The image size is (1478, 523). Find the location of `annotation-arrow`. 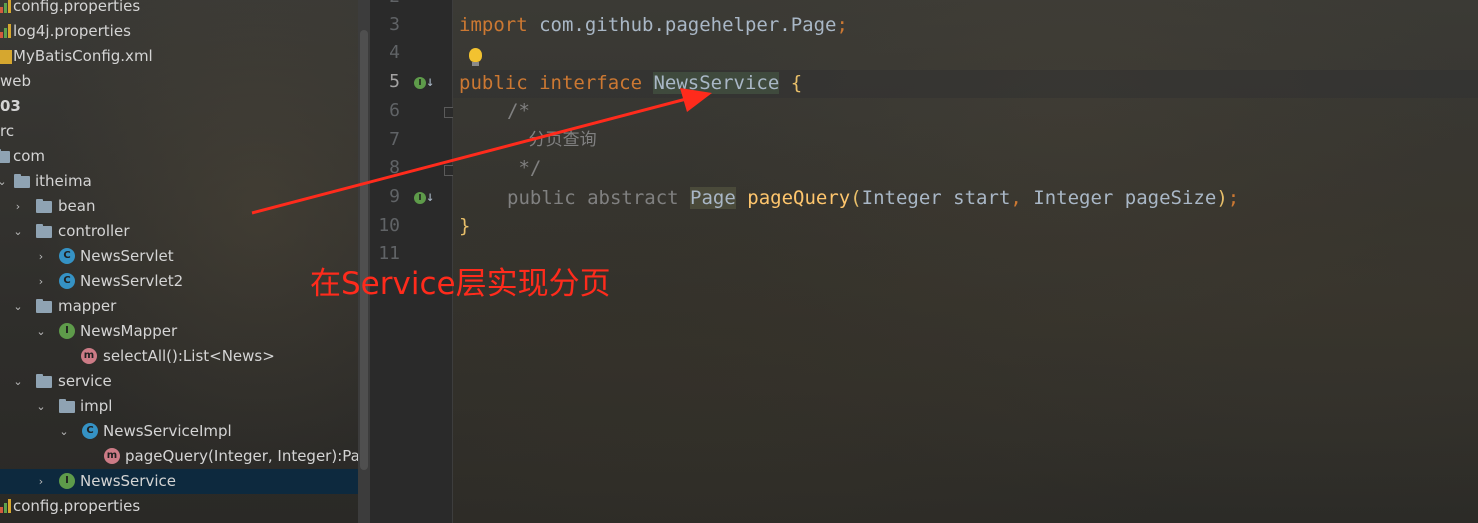

annotation-arrow is located at coordinates (481, 151).